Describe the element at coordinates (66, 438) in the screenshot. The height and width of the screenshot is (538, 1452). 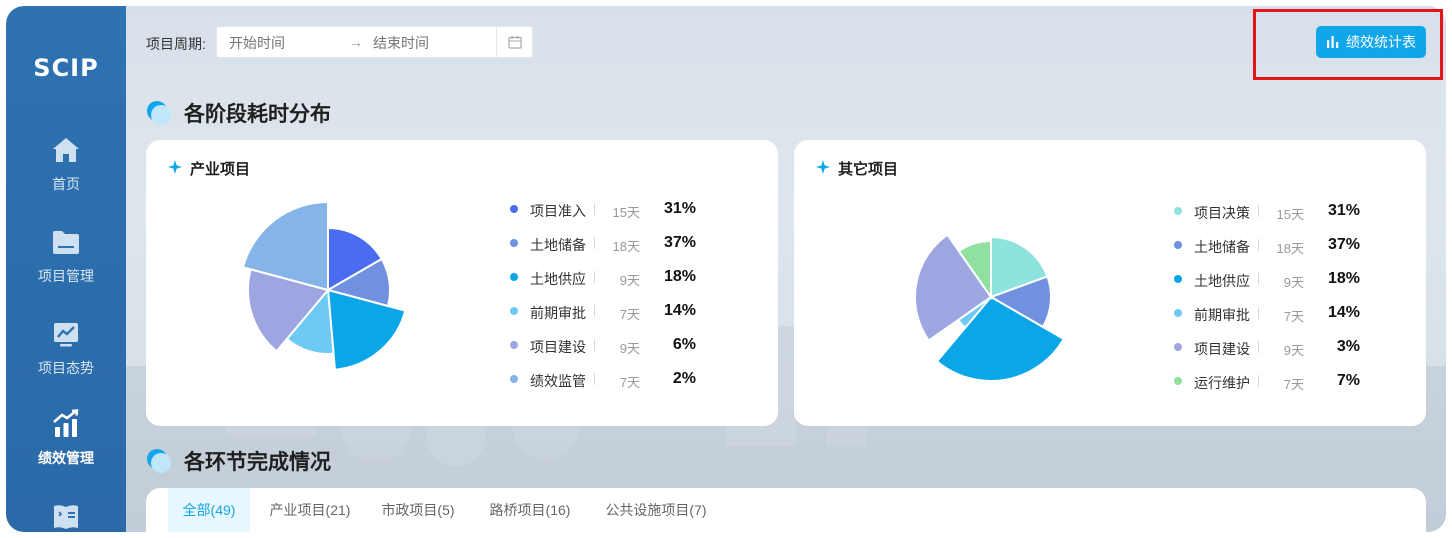
I see `sidebar-item-performance-management: 绩效管理` at that location.